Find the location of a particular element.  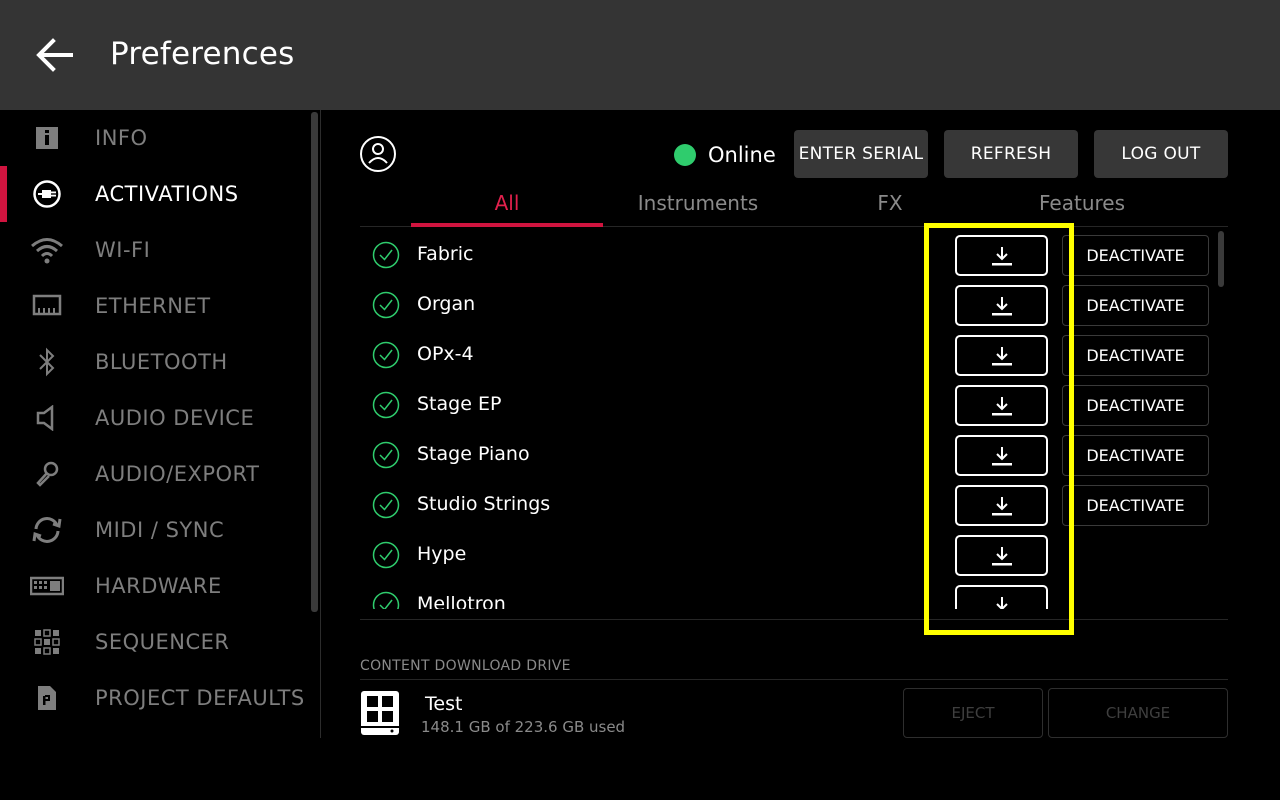

list-item: Fabric DEACTIVATE is located at coordinates (794, 256).